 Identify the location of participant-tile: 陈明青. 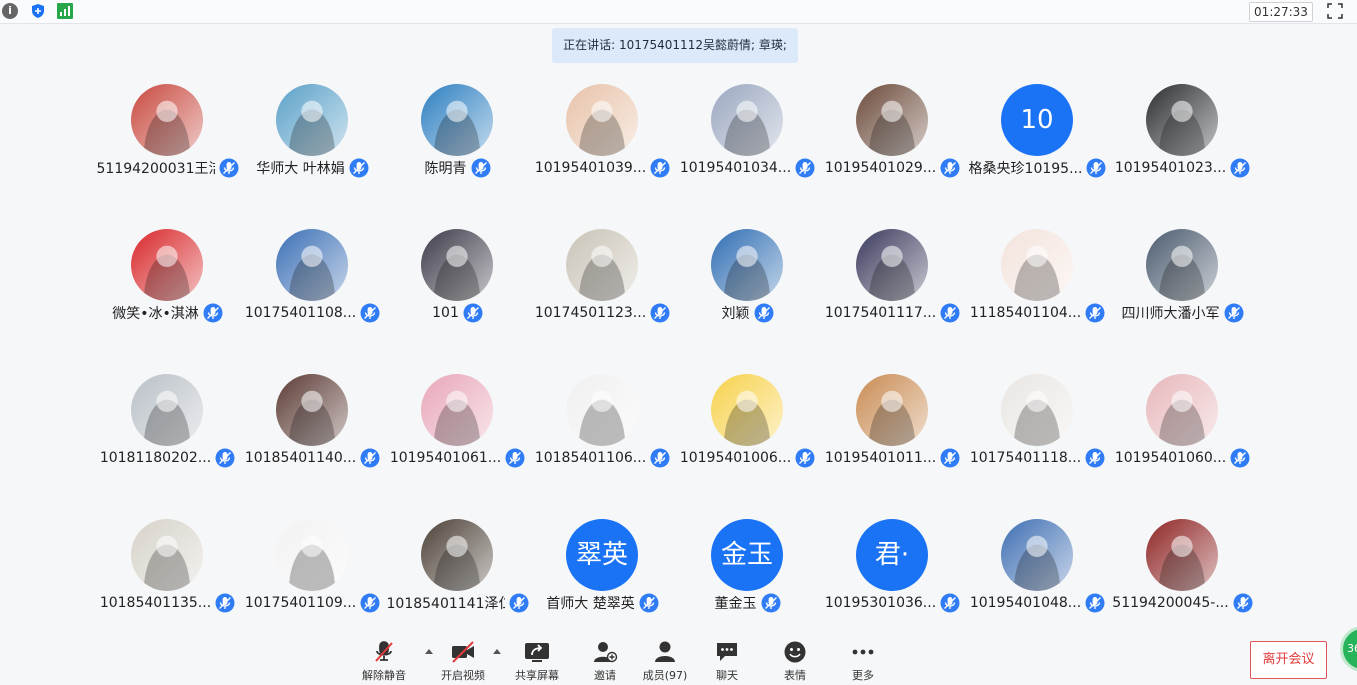
(457, 139).